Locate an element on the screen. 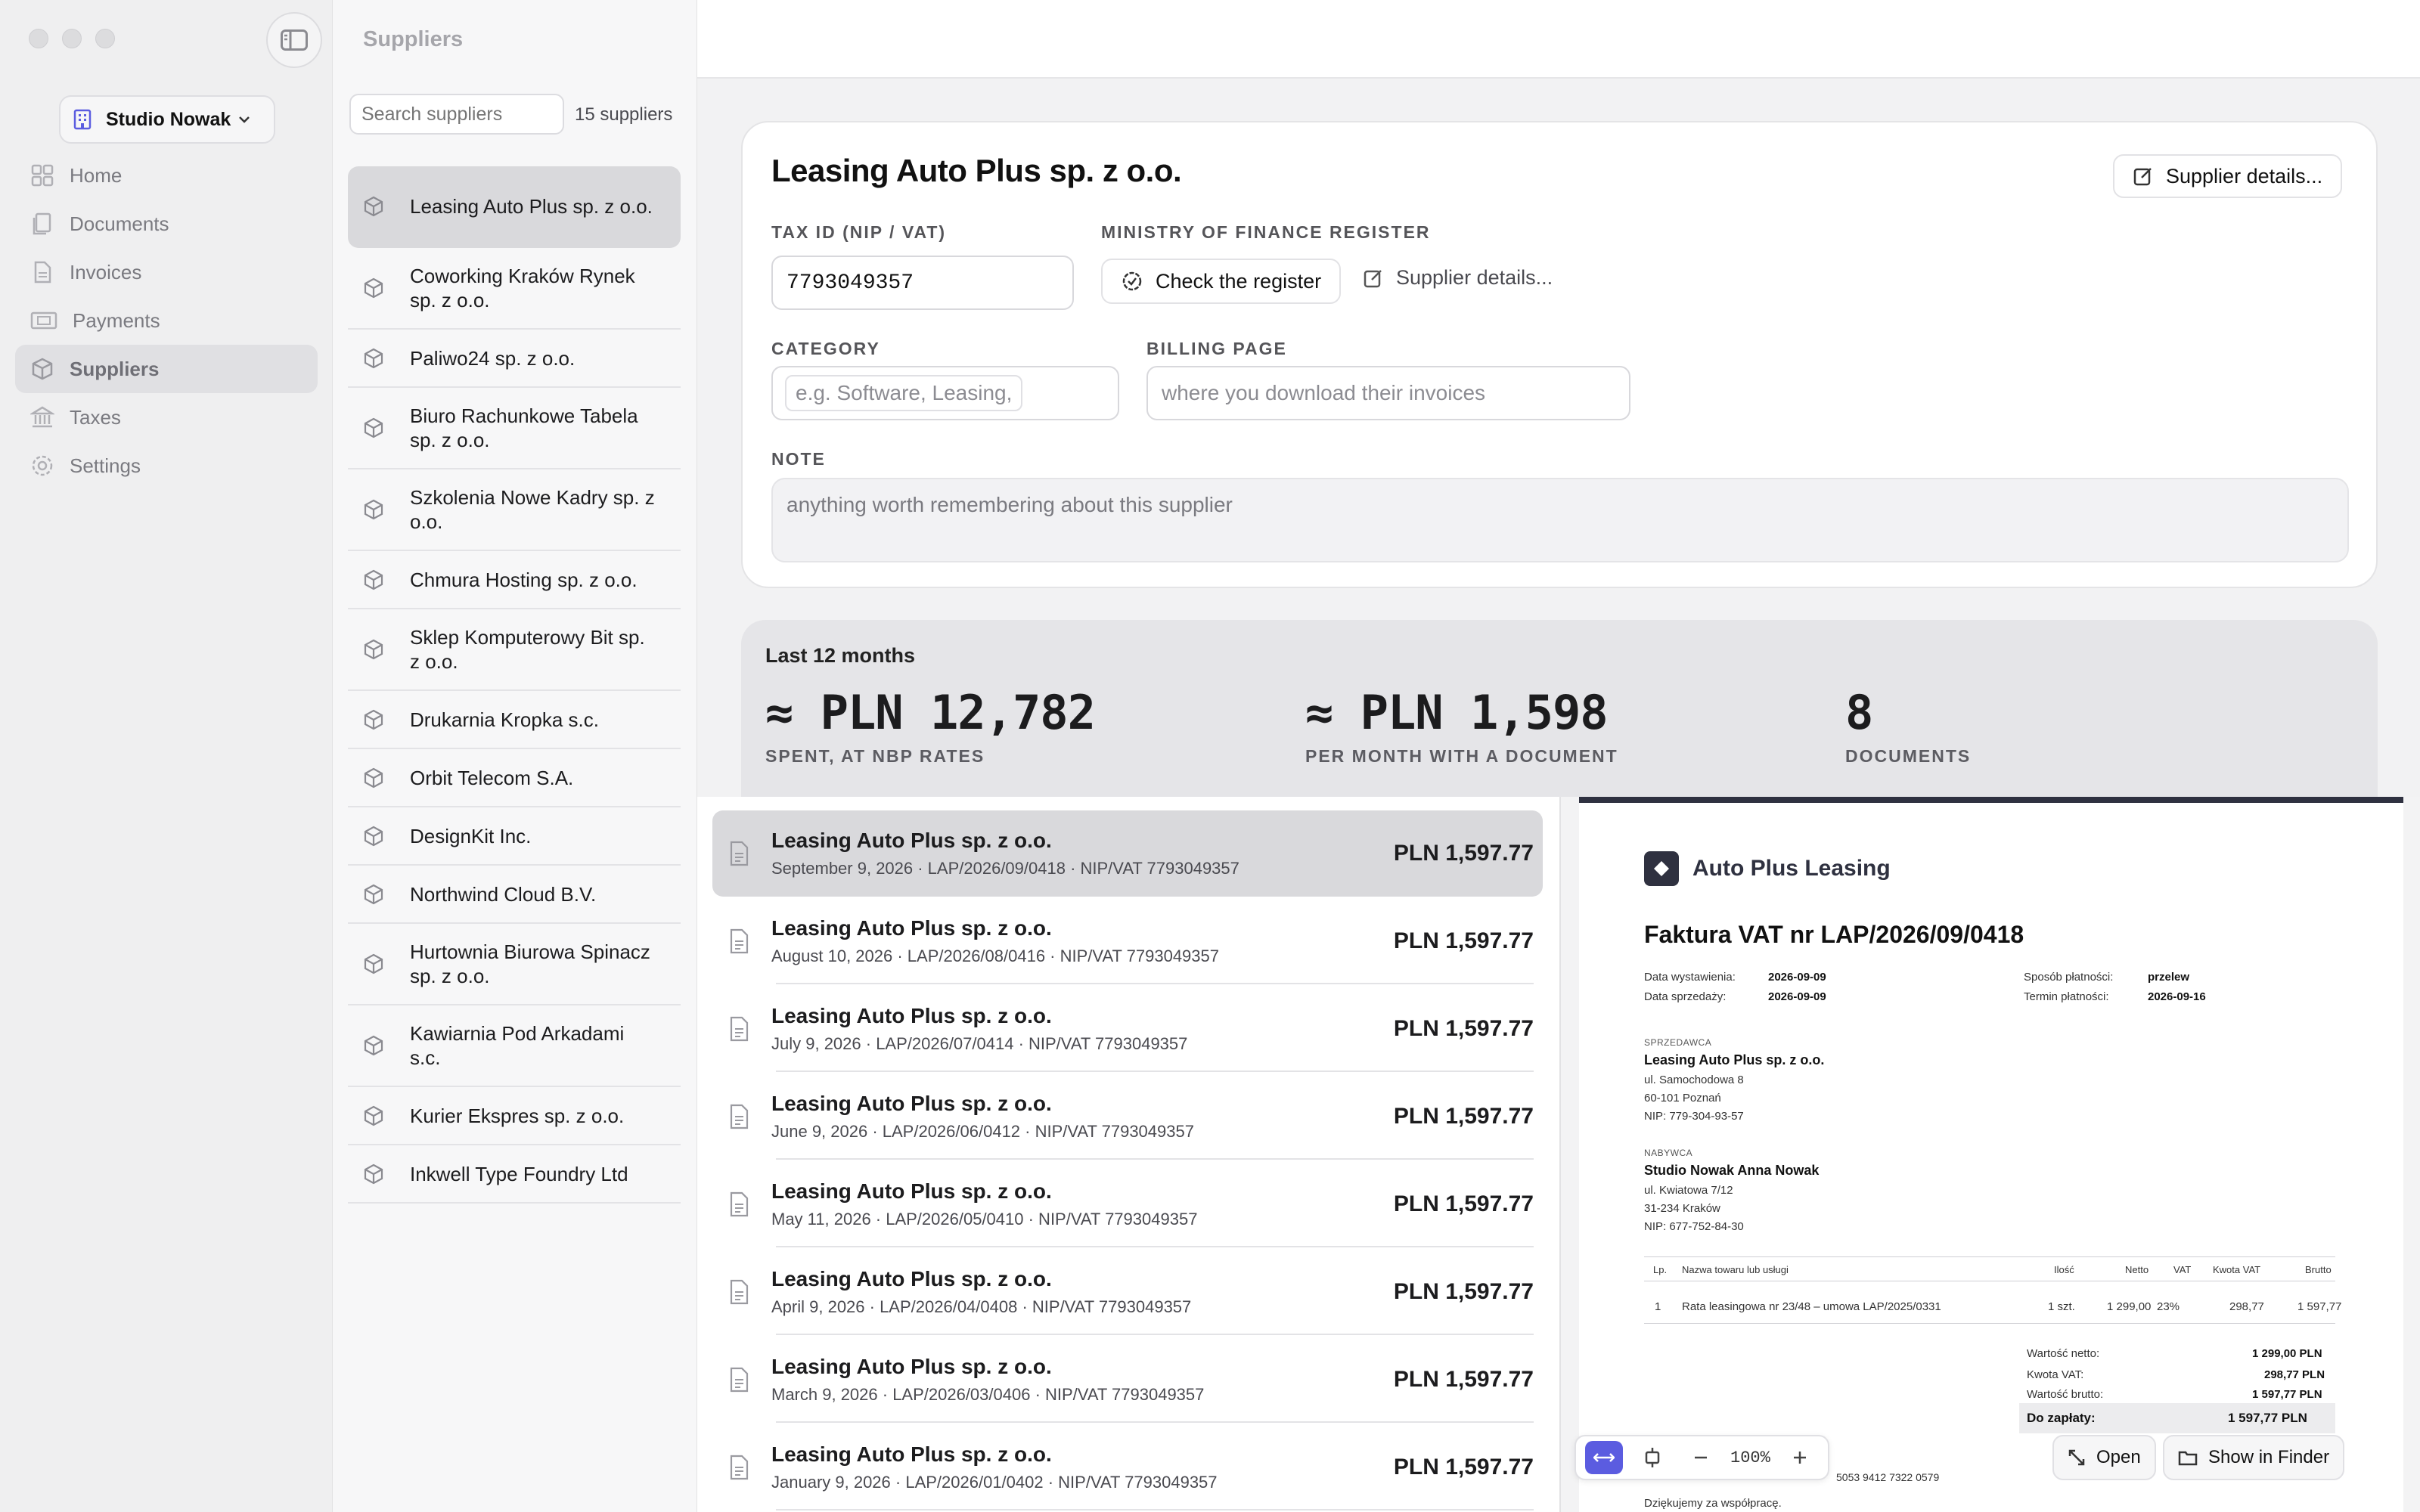 The width and height of the screenshot is (2420, 1512). supplier-list-item: Kawiarnia Pod Arkadami s.c. is located at coordinates (514, 1046).